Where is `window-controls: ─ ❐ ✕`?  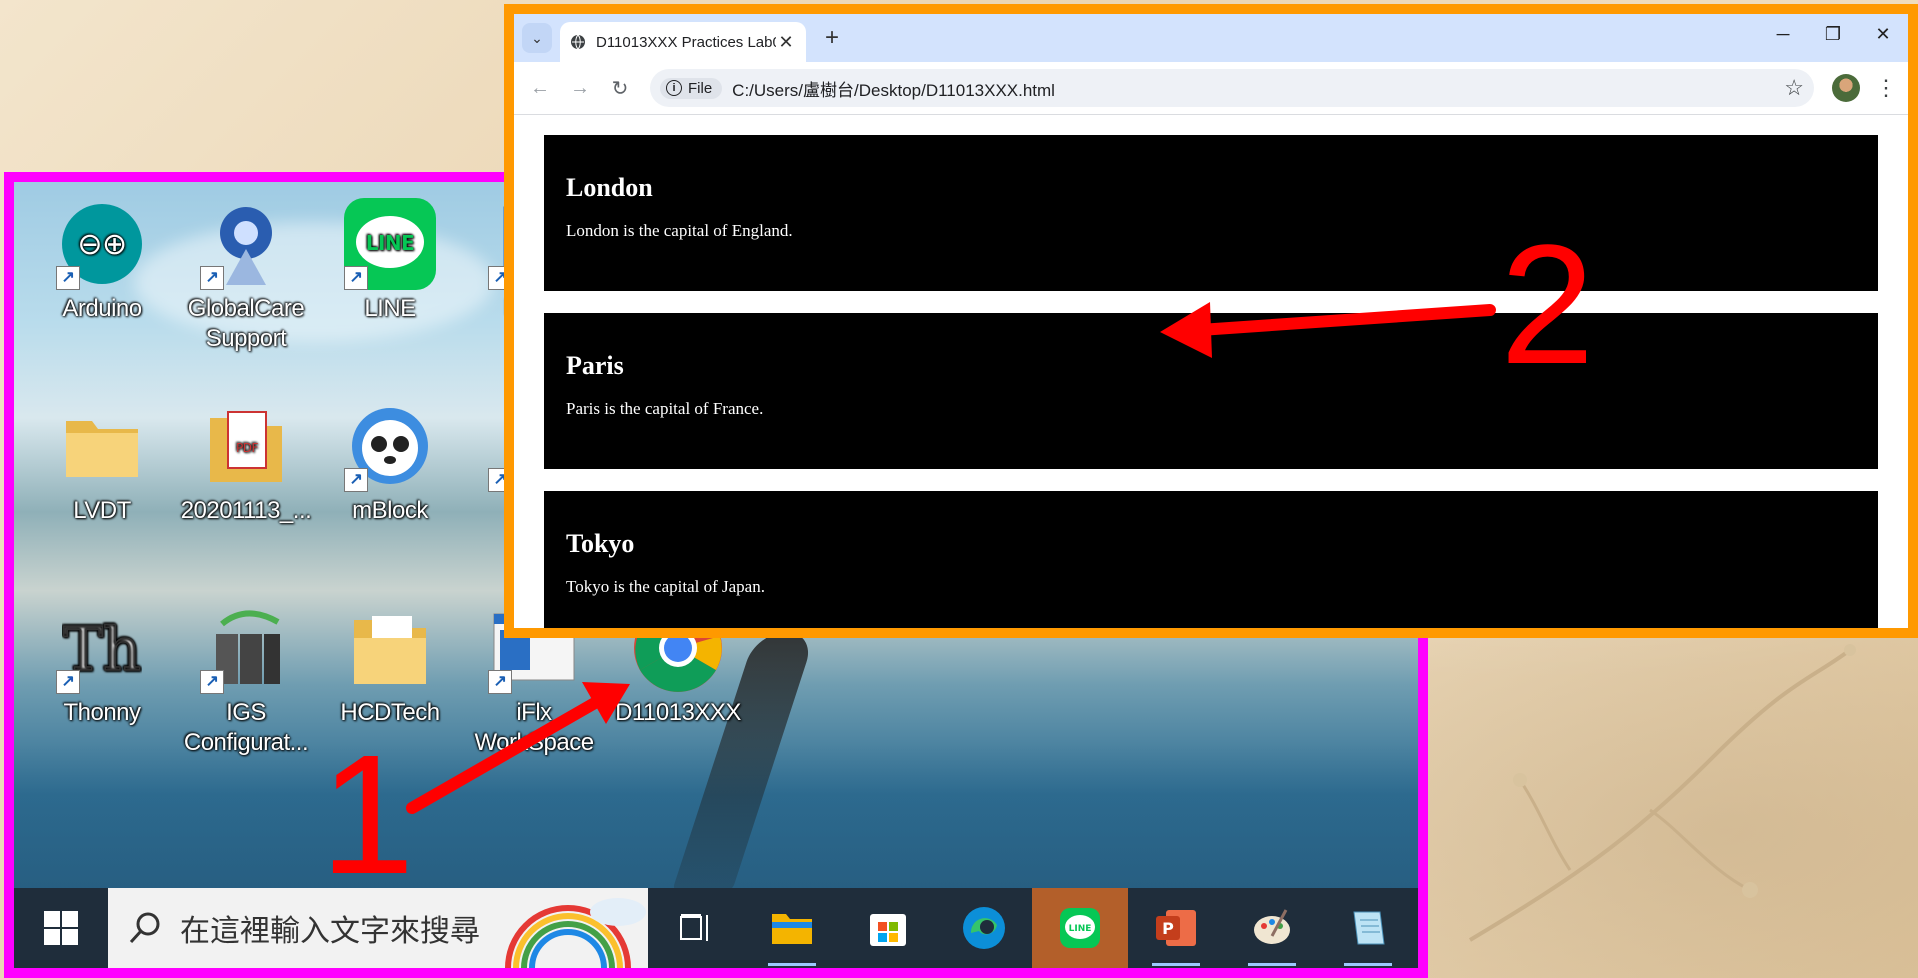 window-controls: ─ ❐ ✕ is located at coordinates (1833, 38).